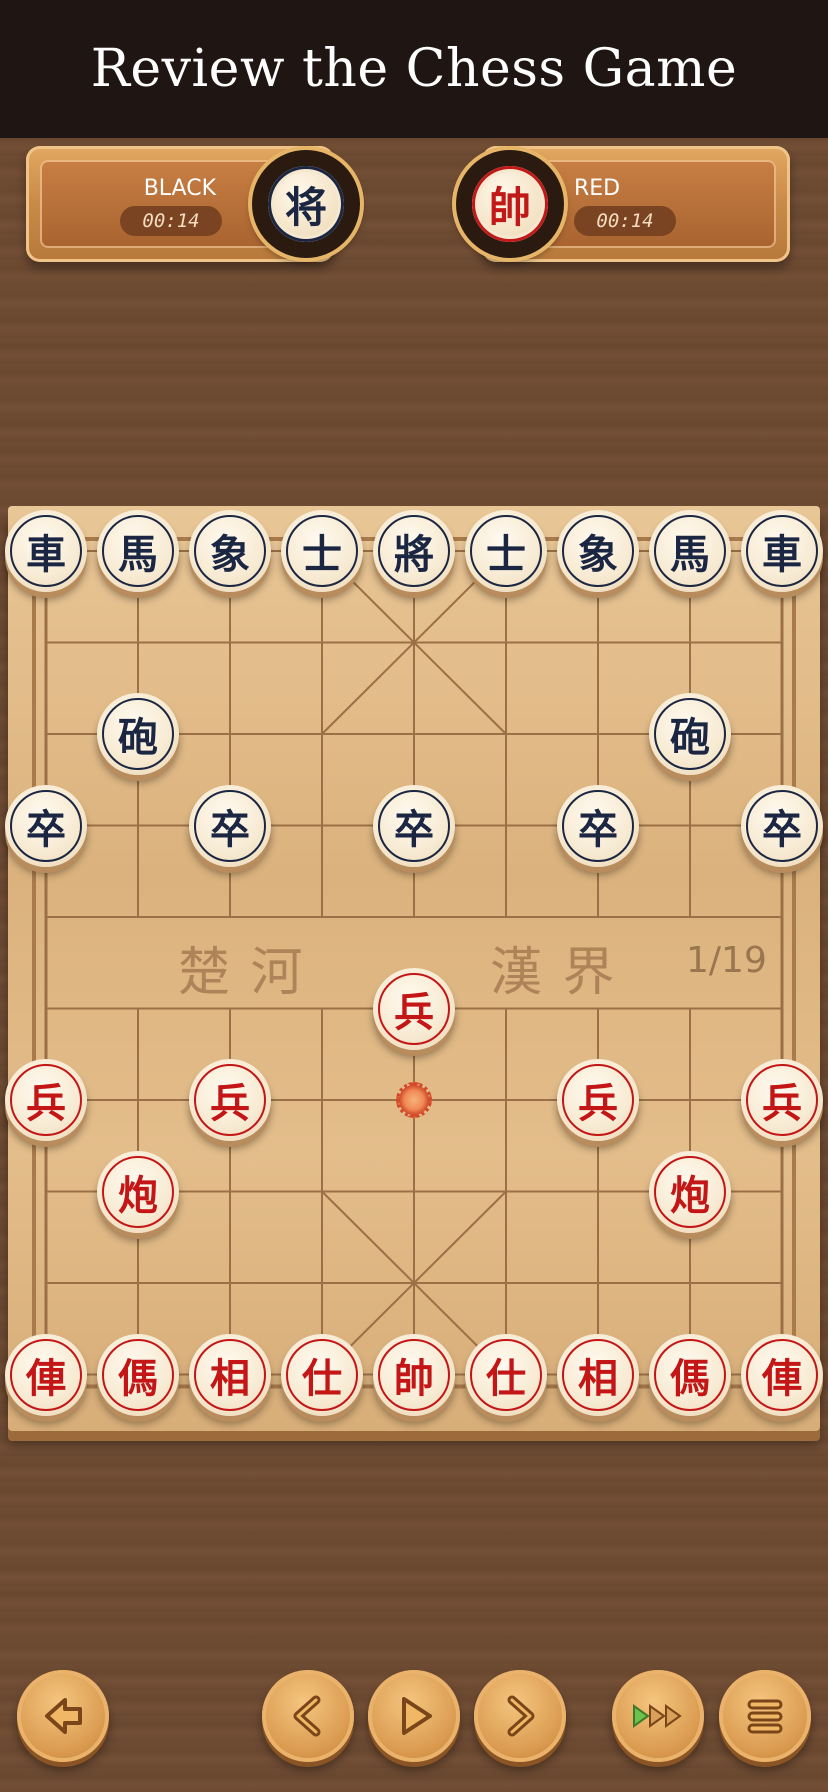 This screenshot has width=828, height=1792. I want to click on fast-forward-icon, so click(657, 1716).